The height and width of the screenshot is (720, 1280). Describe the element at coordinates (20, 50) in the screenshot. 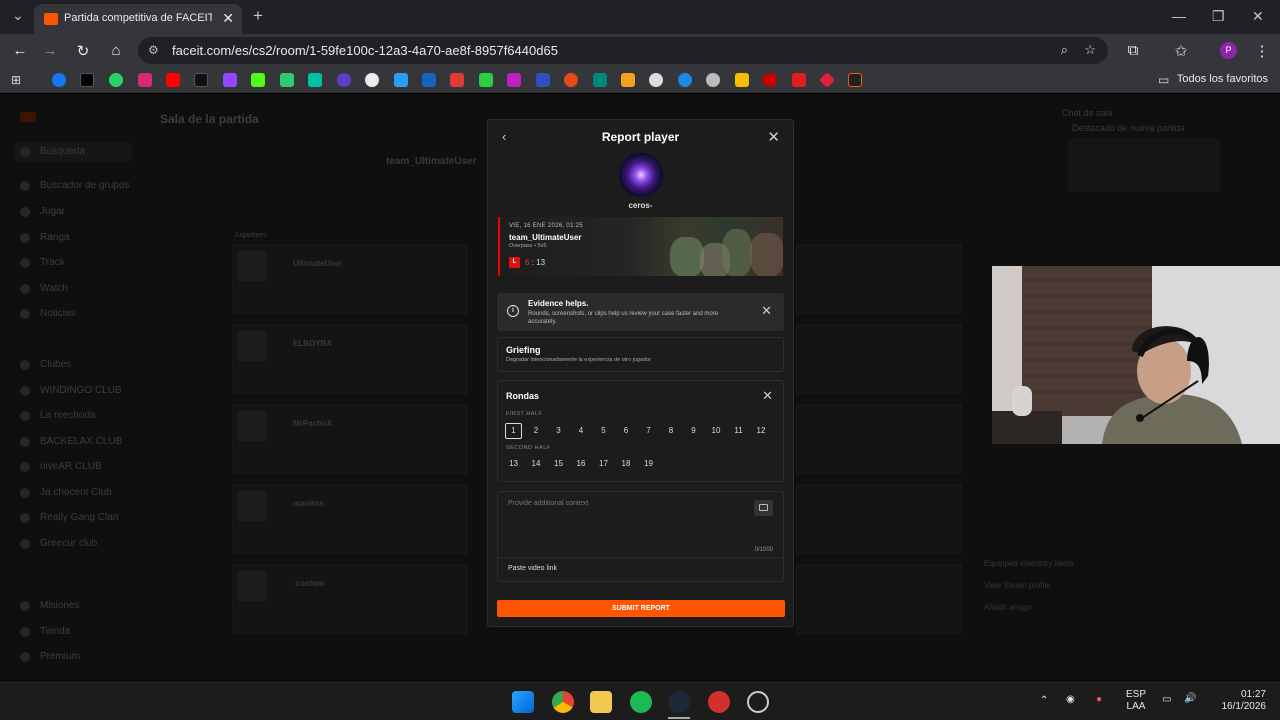

I see `back-arrow-icon: ←` at that location.